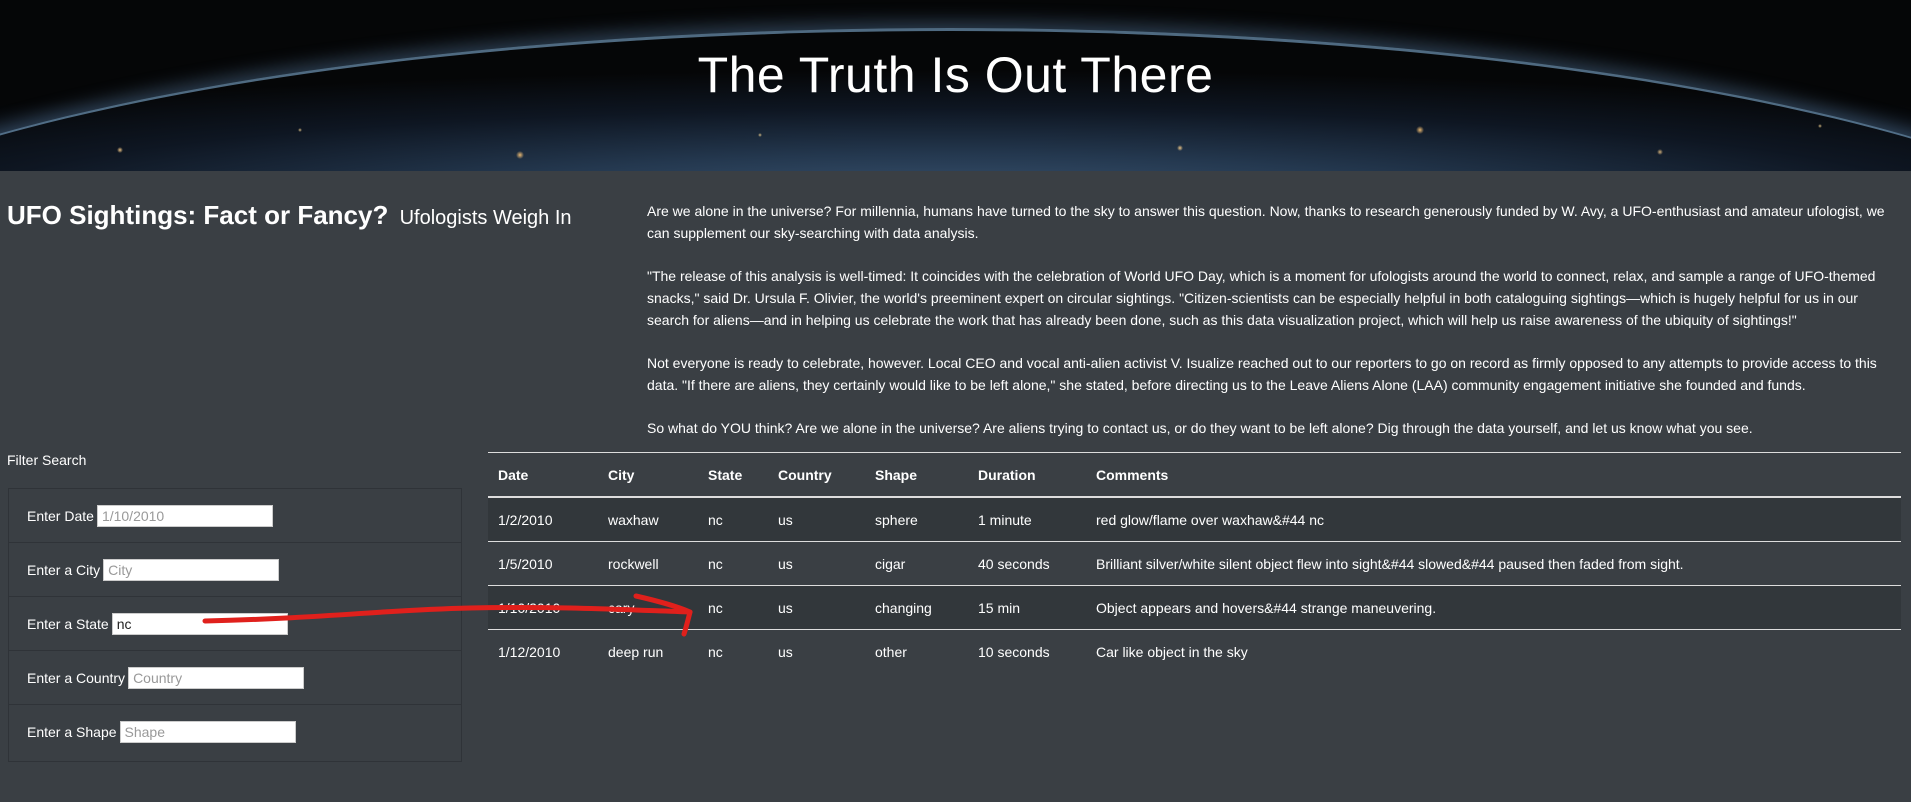  I want to click on cell-duration: 40 seconds, so click(1027, 563).